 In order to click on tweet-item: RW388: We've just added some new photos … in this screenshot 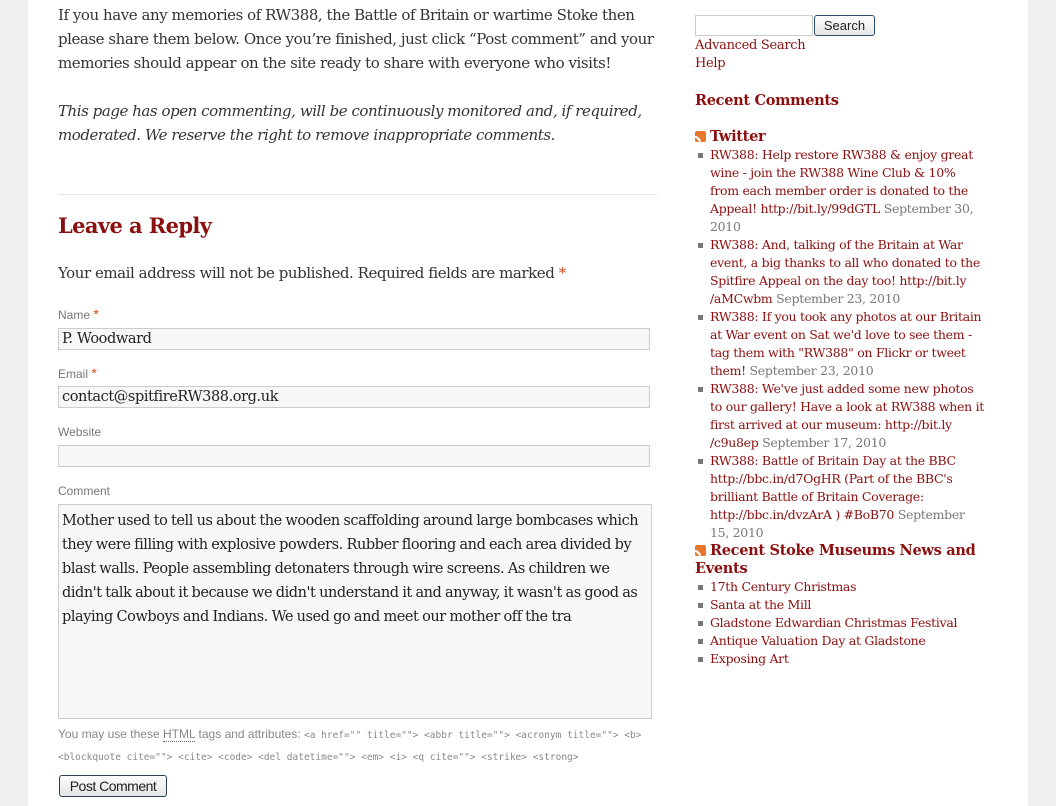, I will do `click(840, 416)`.